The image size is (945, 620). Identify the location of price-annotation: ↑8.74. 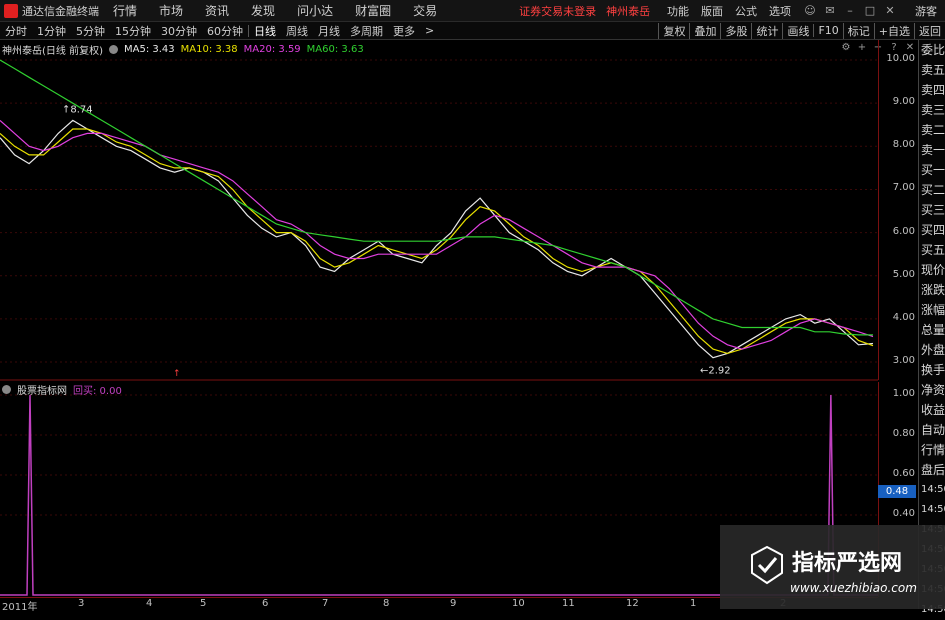
(77, 109).